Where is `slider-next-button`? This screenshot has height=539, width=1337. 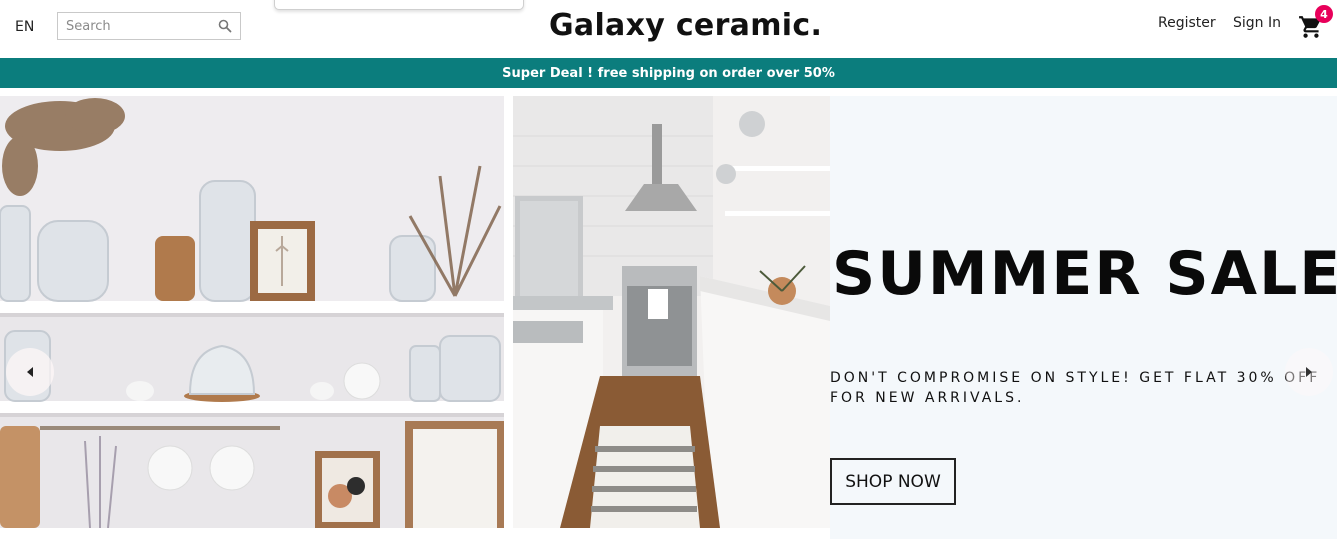
slider-next-button is located at coordinates (1309, 372).